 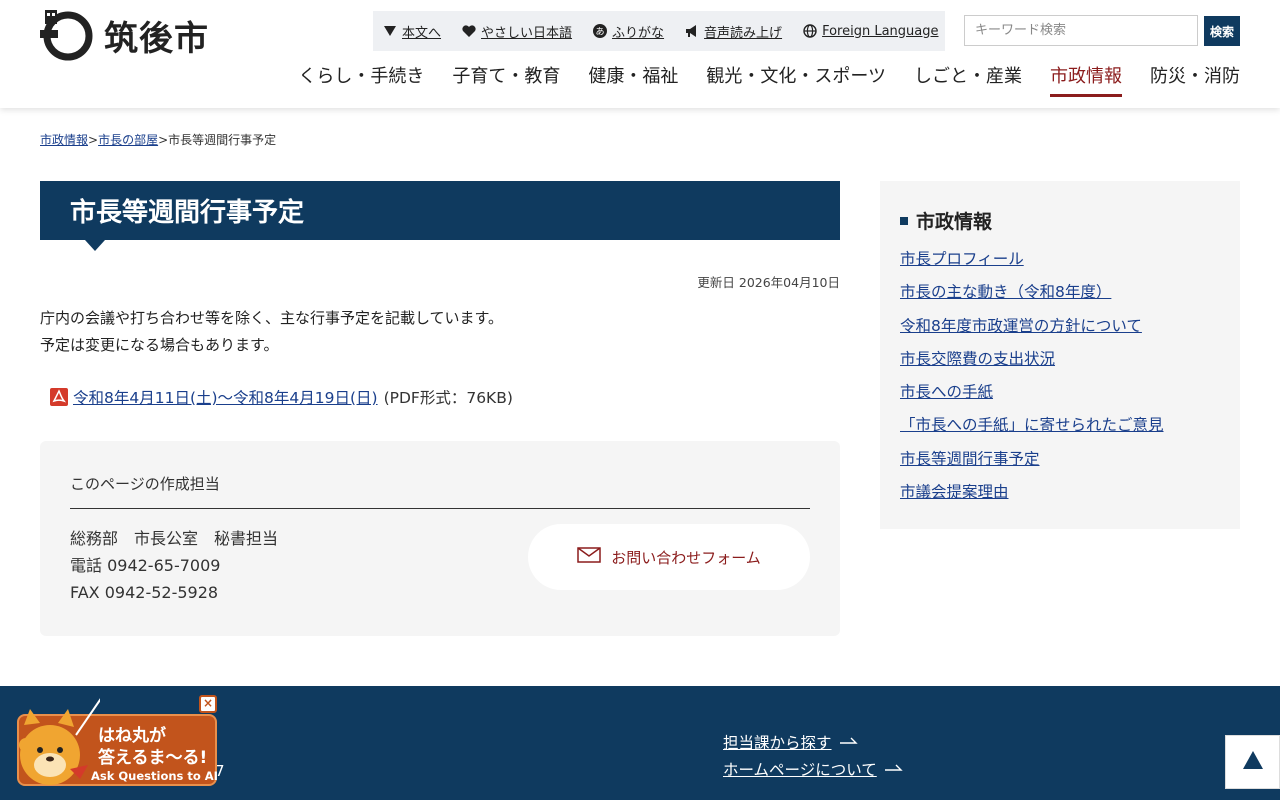 I want to click on inquiry-form-button: お問い合わせフォーム, so click(x=669, y=557).